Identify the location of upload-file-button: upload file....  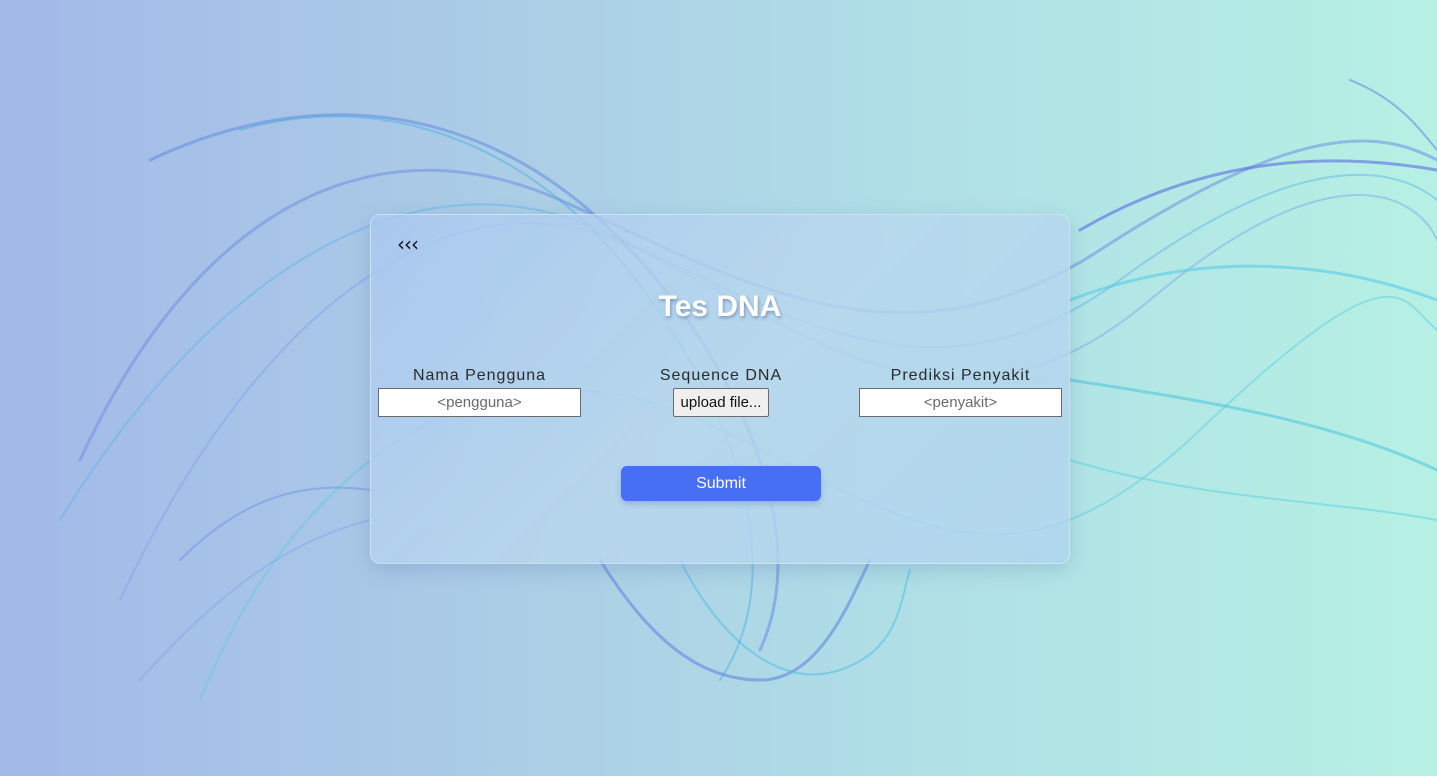
(721, 402).